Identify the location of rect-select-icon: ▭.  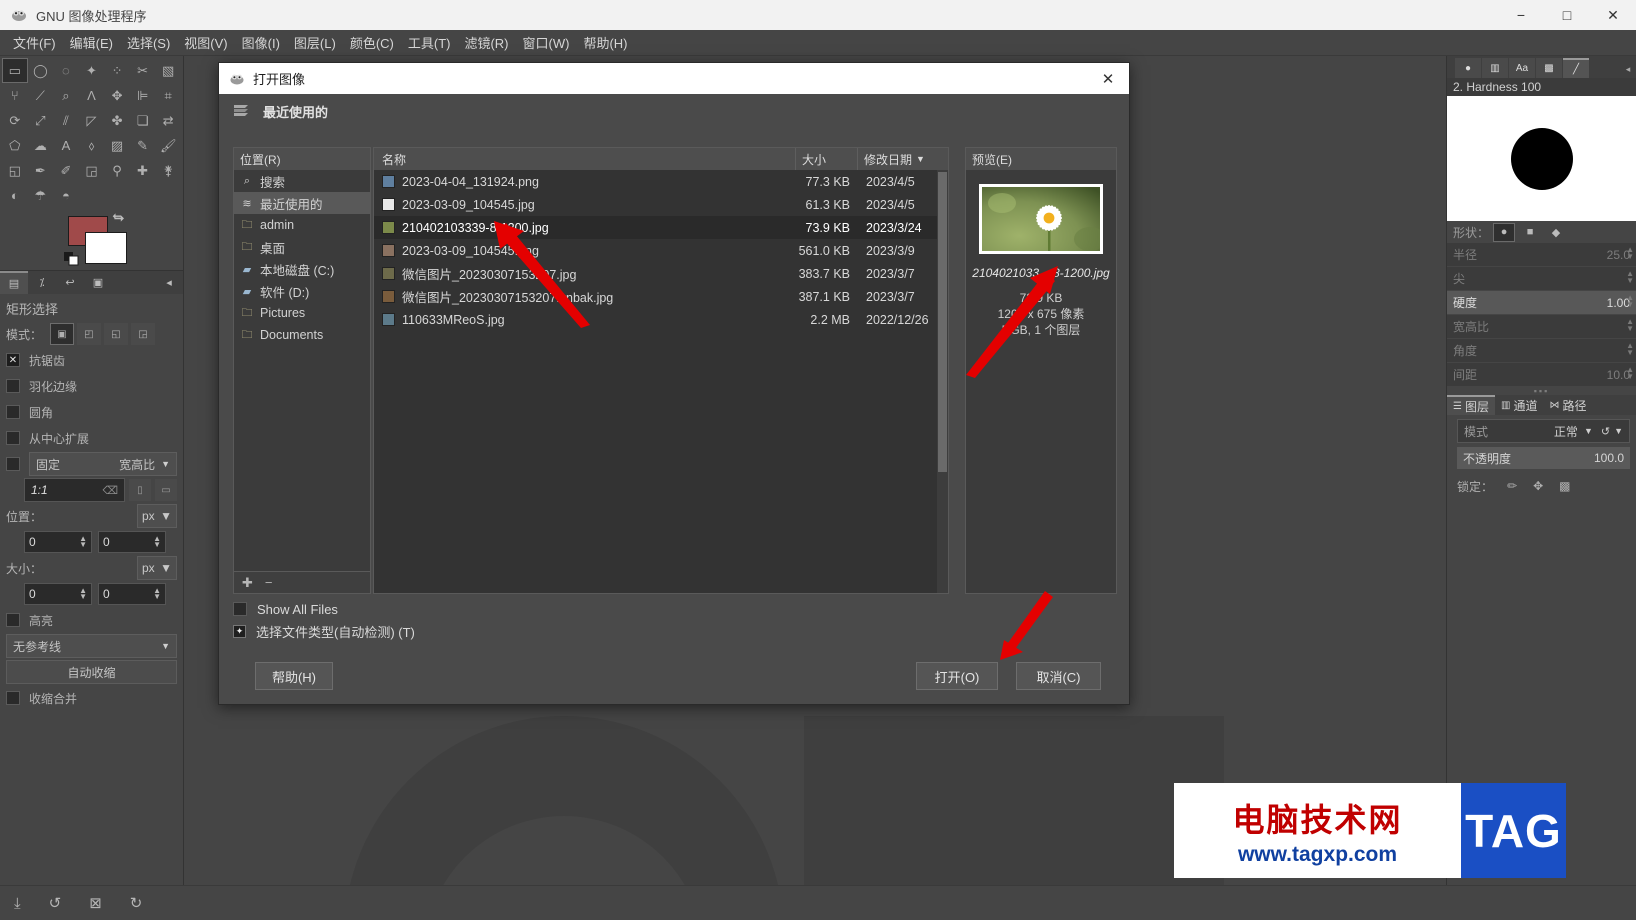
(15, 70).